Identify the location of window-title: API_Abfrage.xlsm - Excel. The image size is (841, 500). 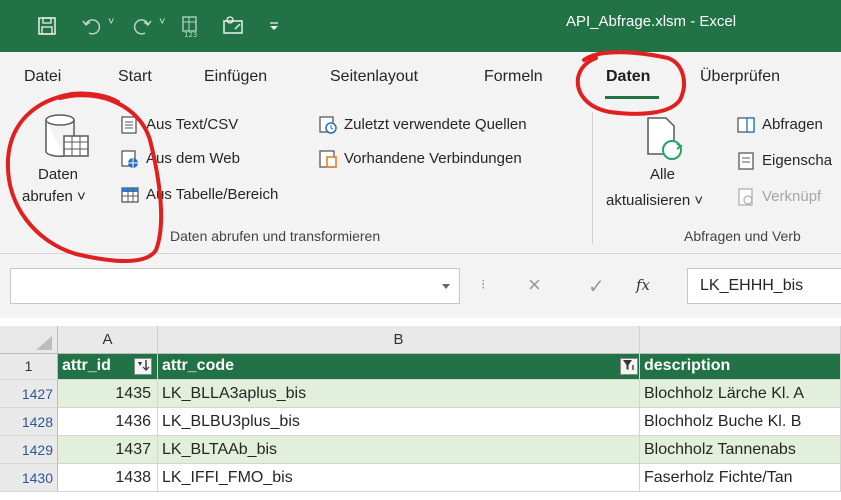
(651, 21).